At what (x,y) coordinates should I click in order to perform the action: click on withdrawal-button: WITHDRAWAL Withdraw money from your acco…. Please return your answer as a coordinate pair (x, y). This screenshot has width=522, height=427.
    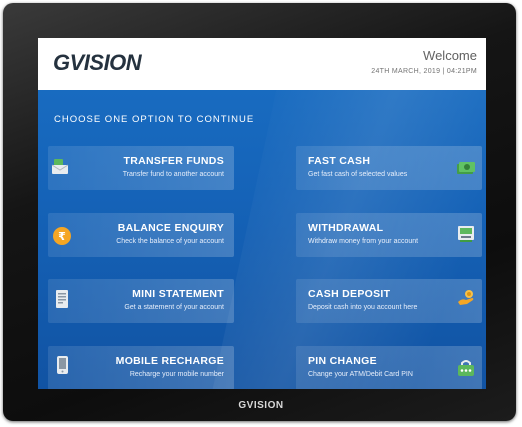
    Looking at the image, I should click on (389, 235).